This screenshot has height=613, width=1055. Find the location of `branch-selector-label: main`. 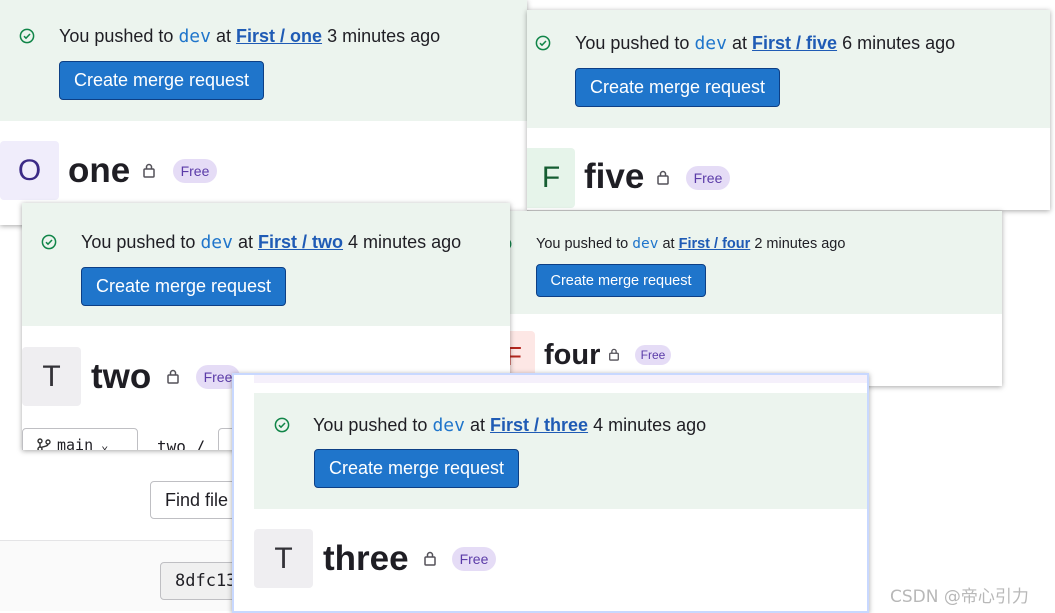

branch-selector-label: main is located at coordinates (75, 443).